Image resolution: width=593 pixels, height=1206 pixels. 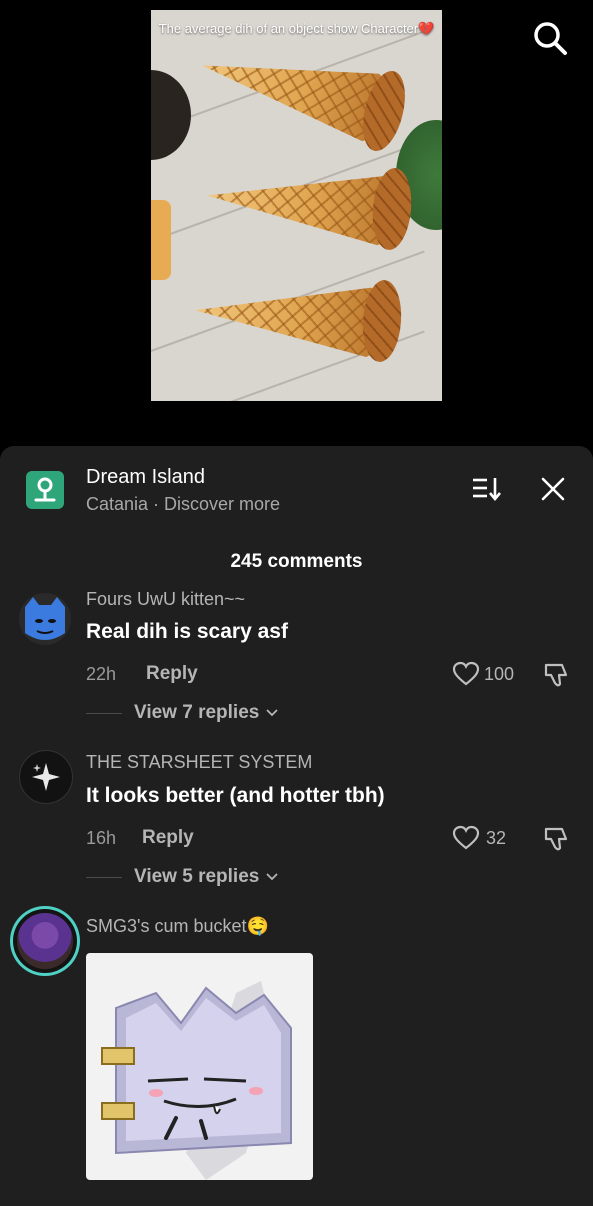 I want to click on close-icon, so click(x=553, y=489).